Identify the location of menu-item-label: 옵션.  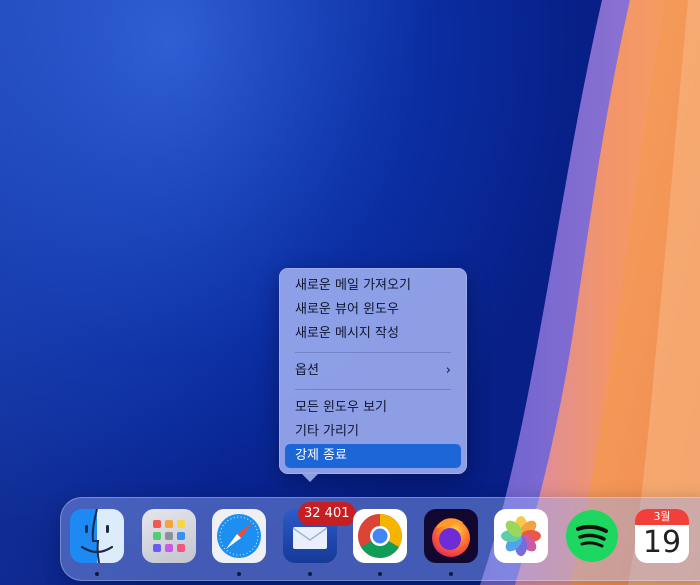
(307, 370).